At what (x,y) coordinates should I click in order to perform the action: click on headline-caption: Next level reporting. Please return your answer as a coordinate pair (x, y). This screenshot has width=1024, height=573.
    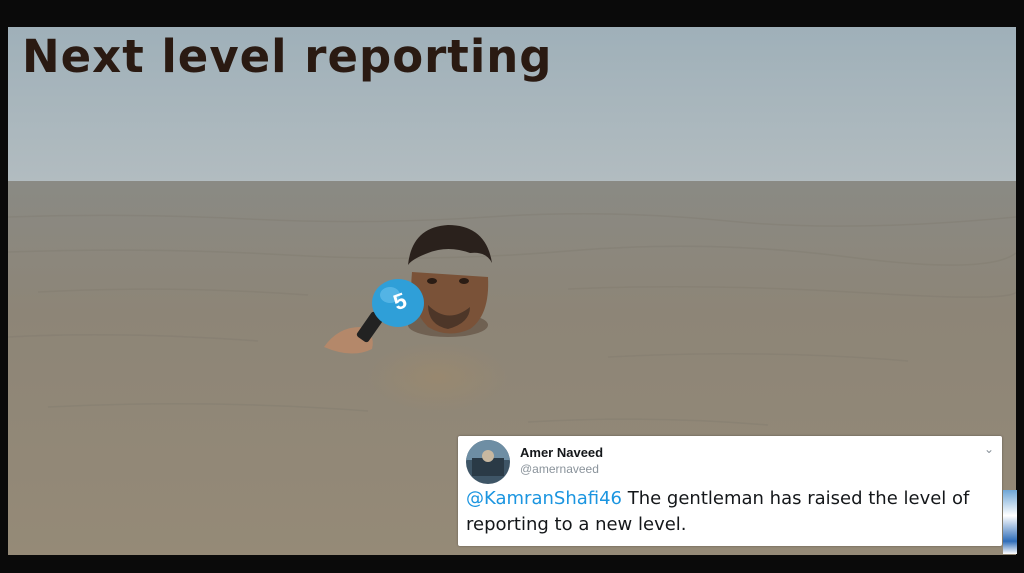
    Looking at the image, I should click on (287, 56).